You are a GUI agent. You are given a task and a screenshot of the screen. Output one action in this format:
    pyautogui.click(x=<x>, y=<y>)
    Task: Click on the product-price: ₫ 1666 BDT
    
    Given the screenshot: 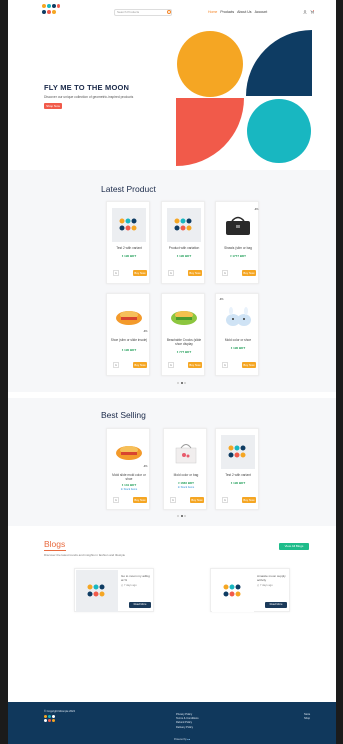 What is the action you would take?
    pyautogui.click(x=186, y=483)
    